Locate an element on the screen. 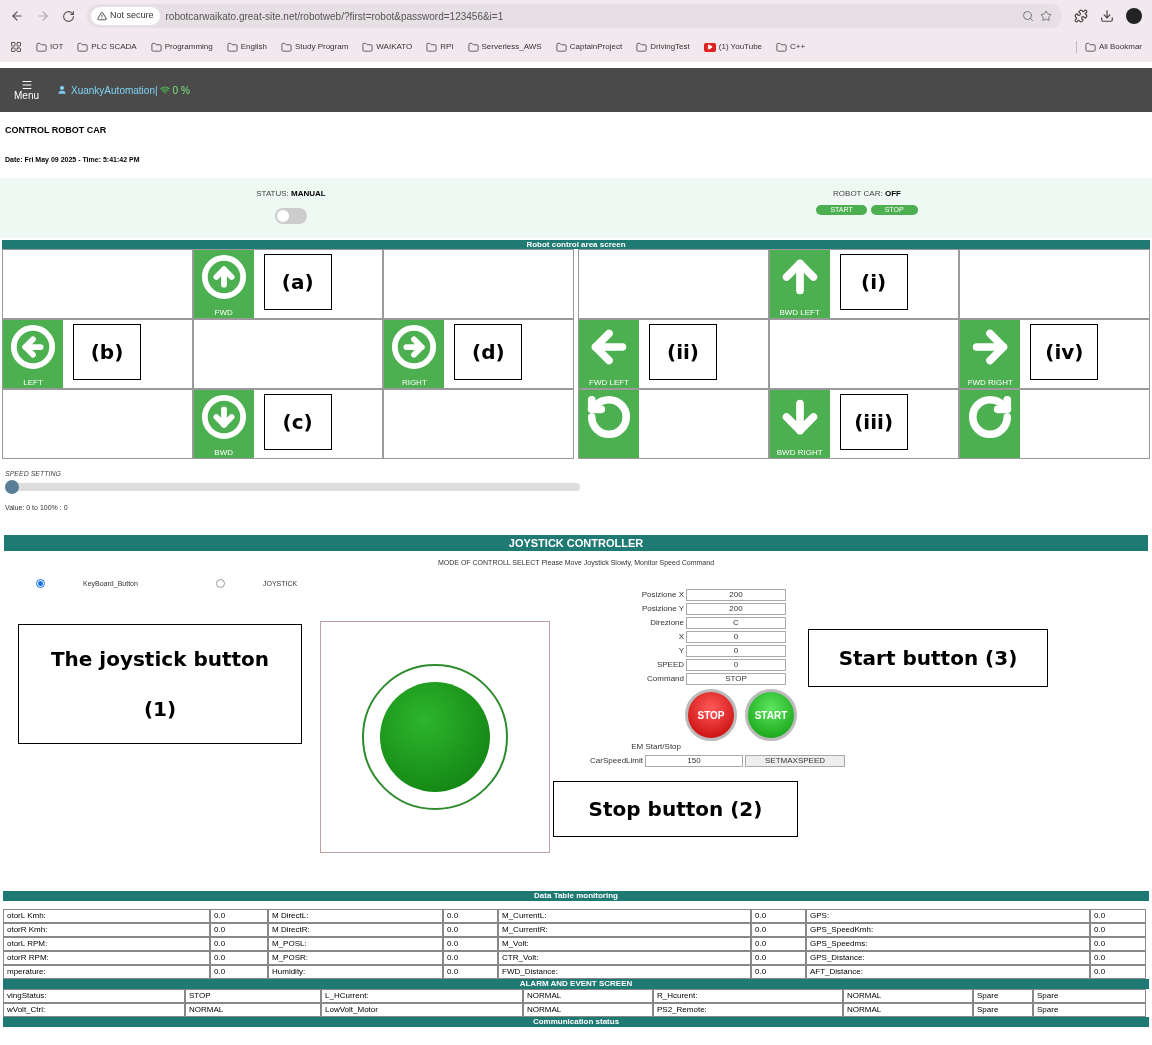 The image size is (1152, 1045). car-state-label: ROBOT CAR: OFF is located at coordinates (867, 194).